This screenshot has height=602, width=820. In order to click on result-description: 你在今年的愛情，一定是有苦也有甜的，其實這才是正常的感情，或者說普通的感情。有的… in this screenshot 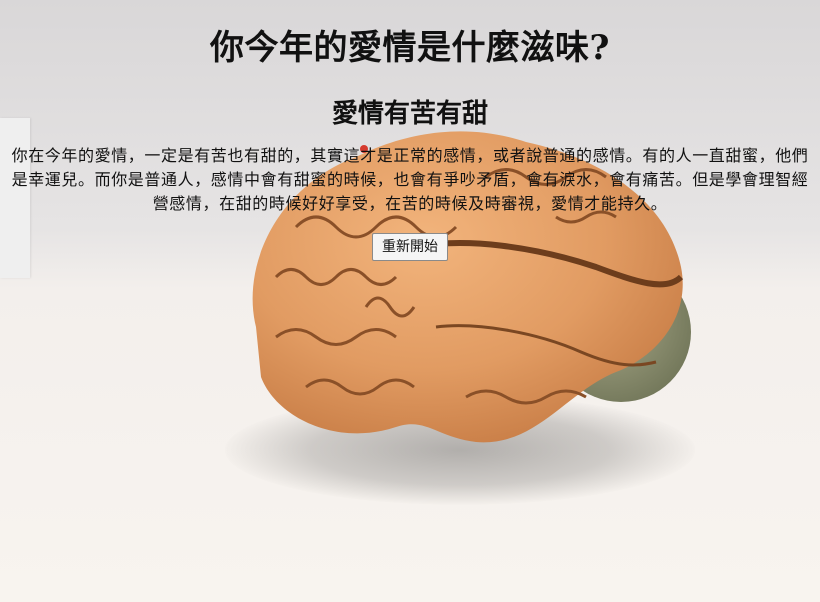, I will do `click(410, 179)`.